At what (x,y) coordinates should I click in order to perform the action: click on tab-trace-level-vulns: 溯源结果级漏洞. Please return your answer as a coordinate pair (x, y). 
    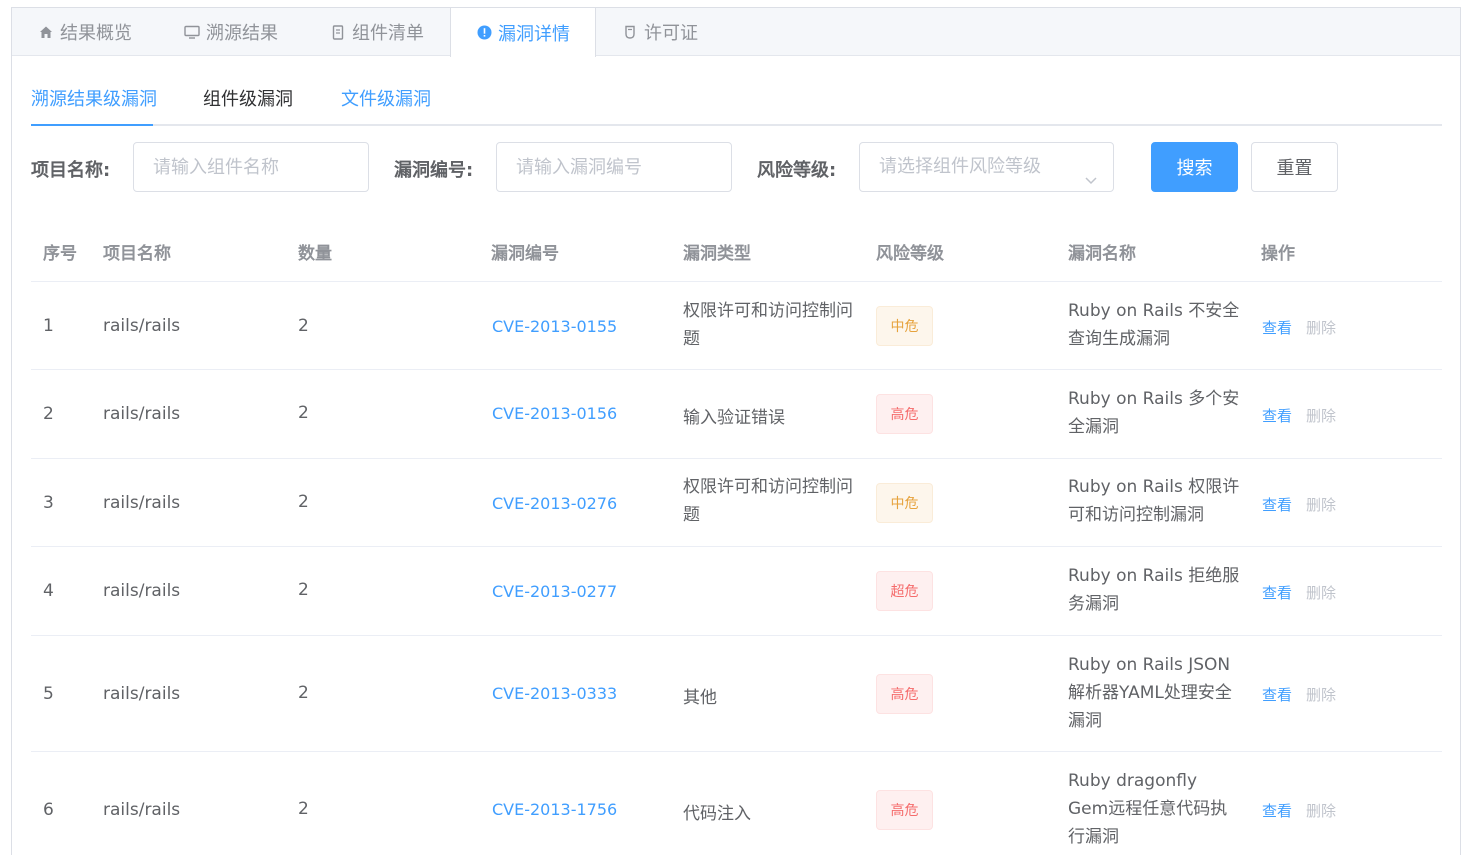
    Looking at the image, I should click on (94, 100).